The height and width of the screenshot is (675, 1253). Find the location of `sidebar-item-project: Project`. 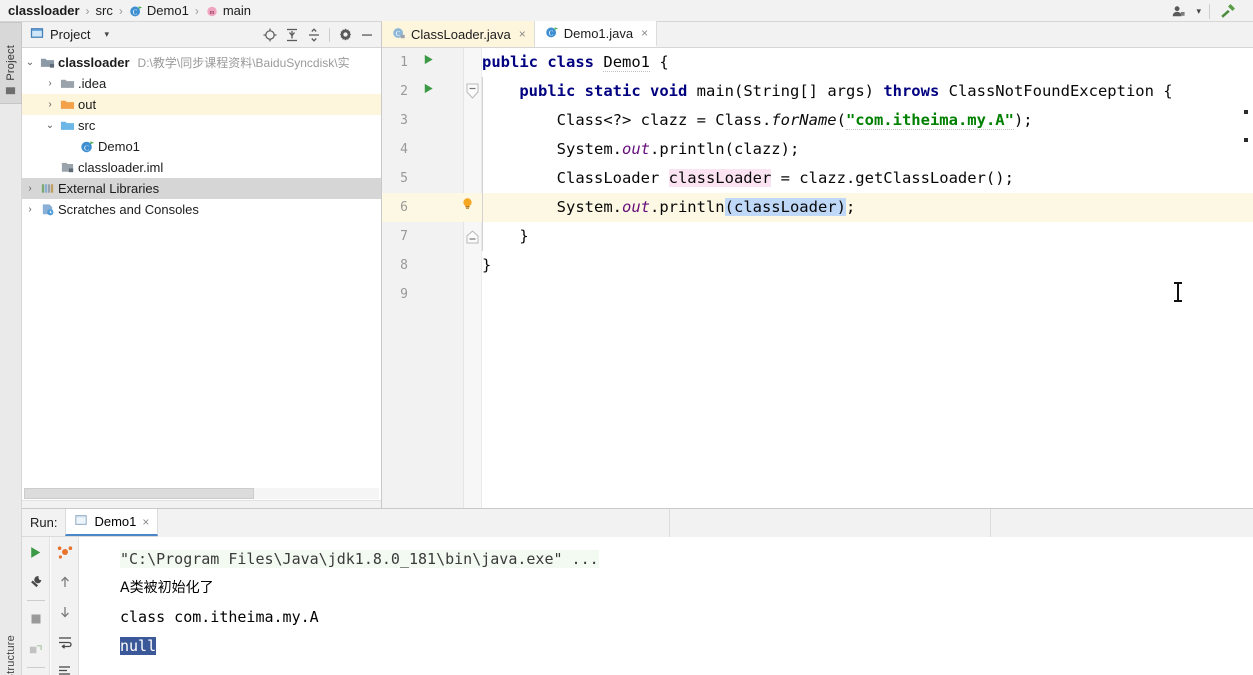

sidebar-item-project: Project is located at coordinates (11, 63).